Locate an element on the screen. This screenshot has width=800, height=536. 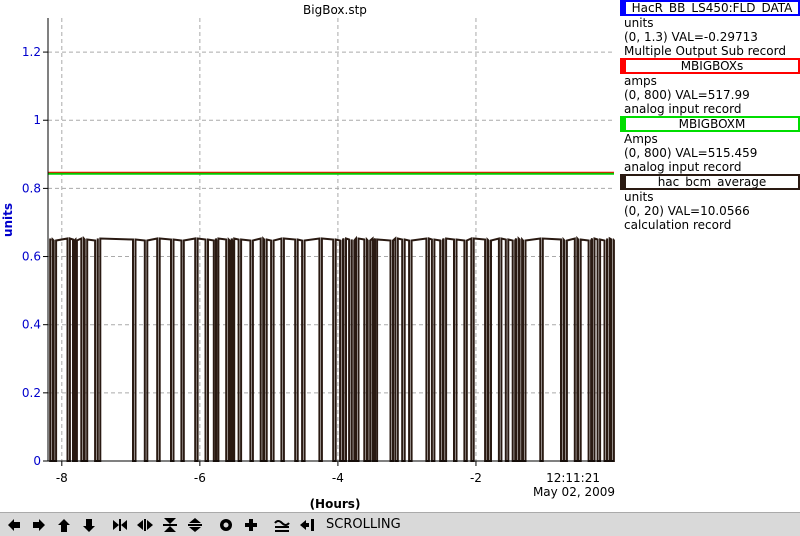
chart-title: BigBox.stp is located at coordinates (335, 10).